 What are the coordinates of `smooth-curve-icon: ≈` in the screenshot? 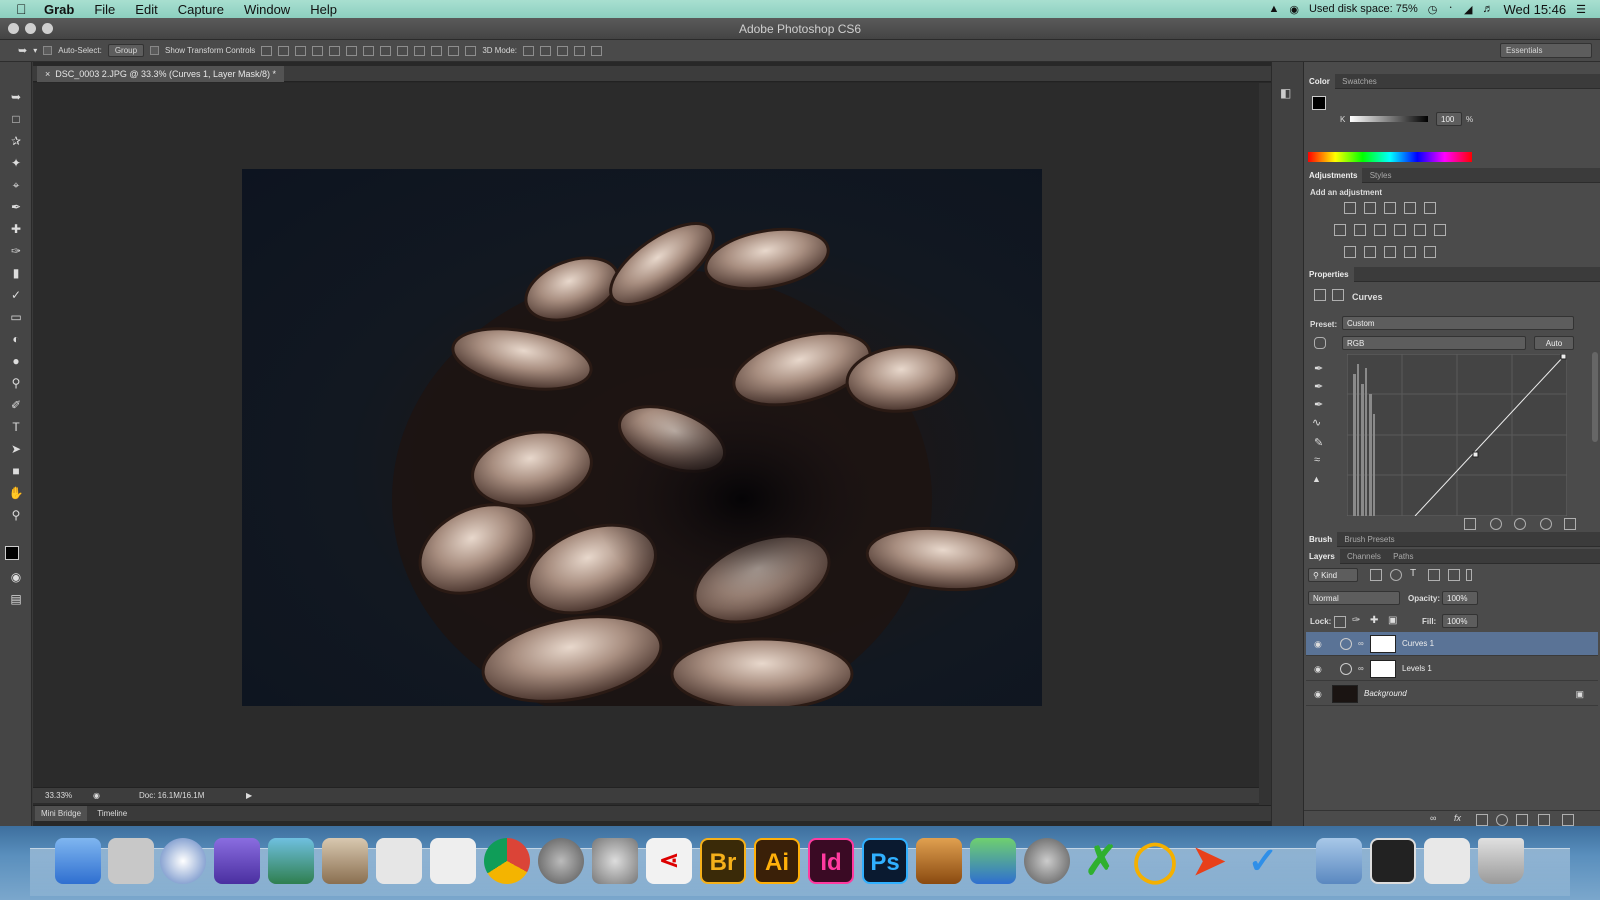 It's located at (1317, 460).